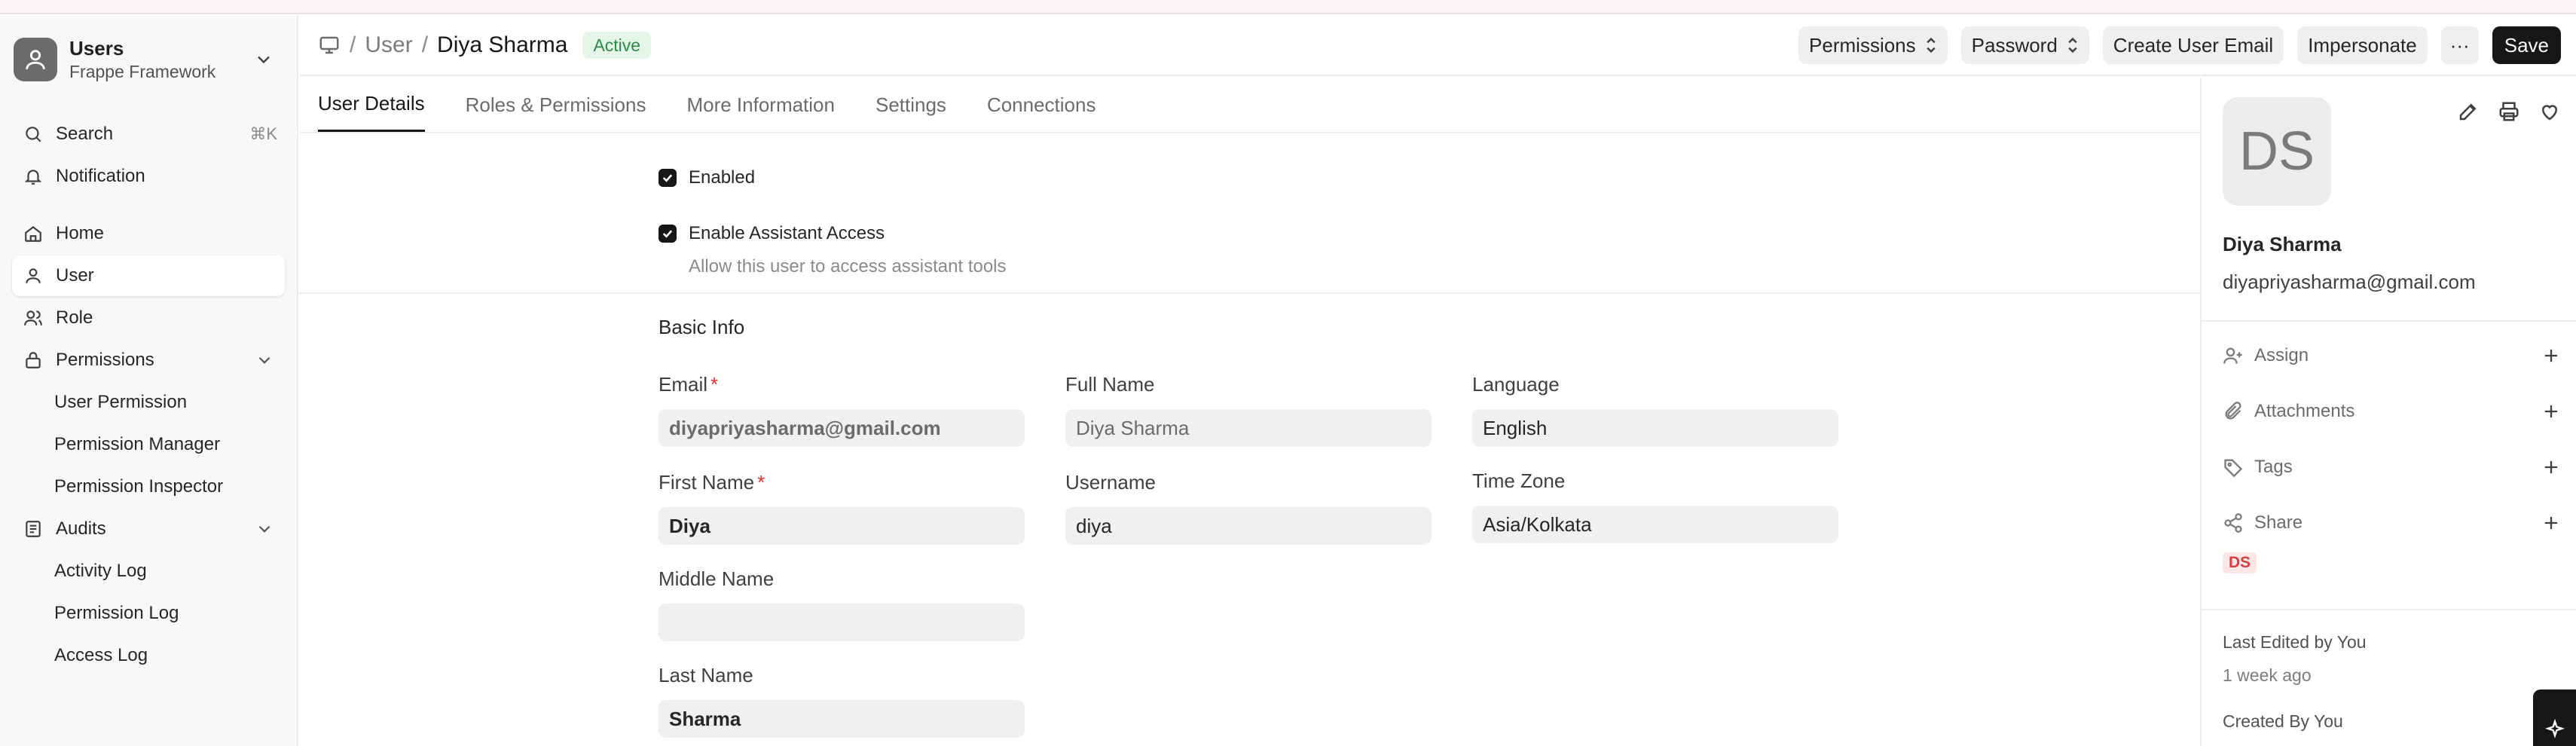 This screenshot has width=2576, height=746. What do you see at coordinates (33, 276) in the screenshot?
I see `user-icon` at bounding box center [33, 276].